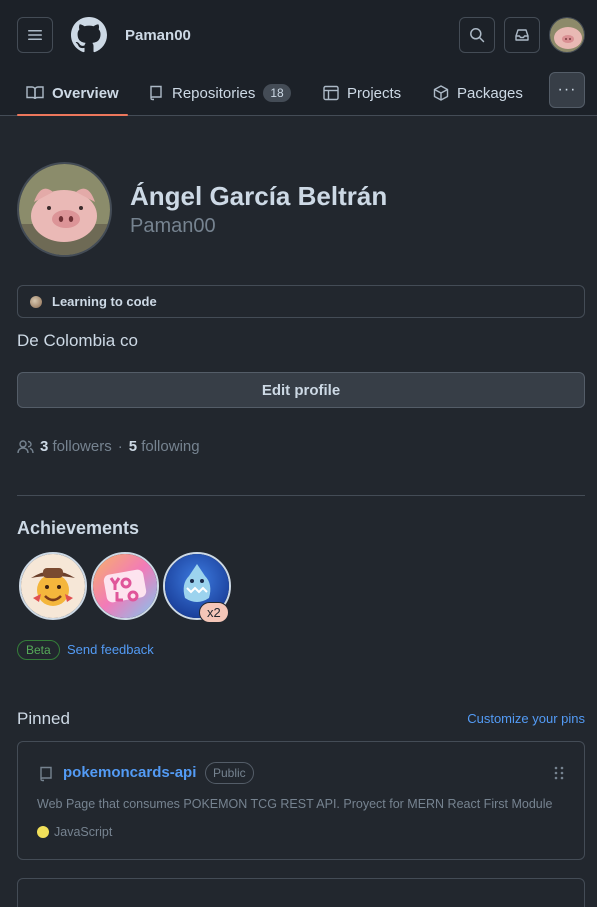  I want to click on inbox-icon, so click(522, 35).